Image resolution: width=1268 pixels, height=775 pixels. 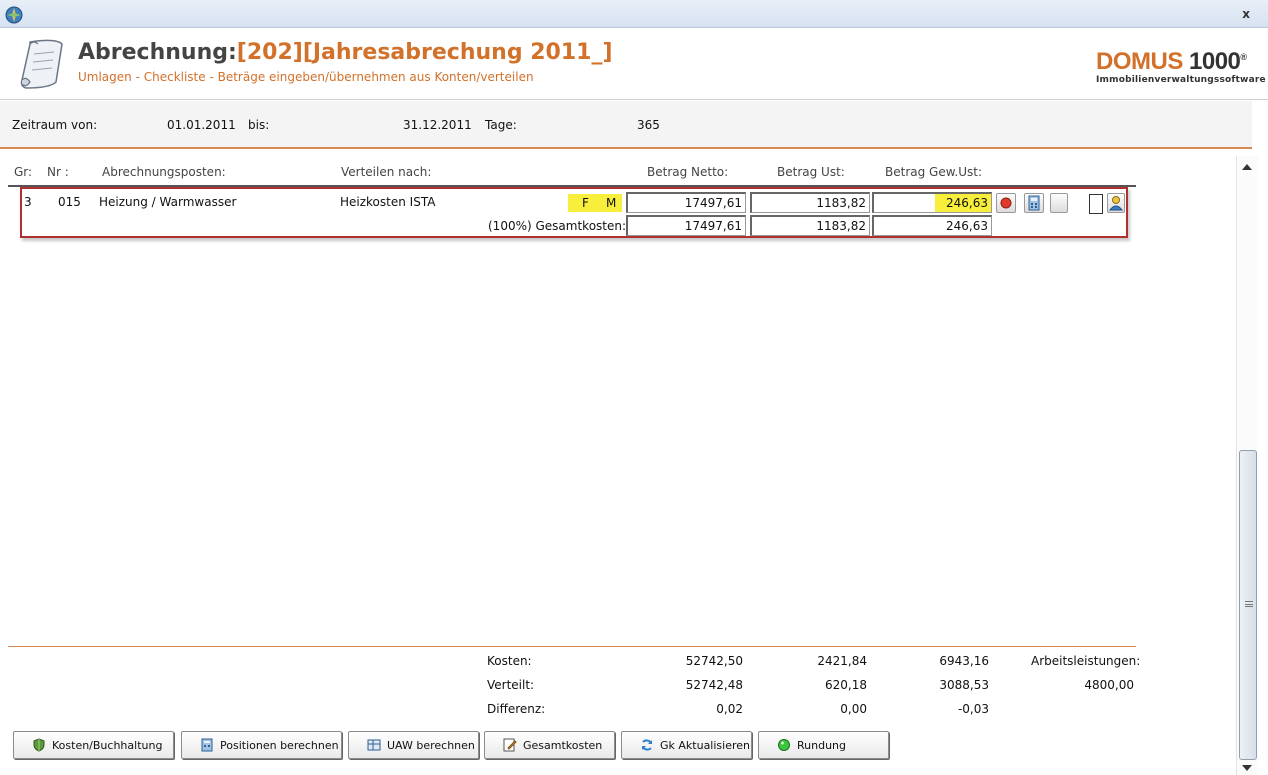 What do you see at coordinates (810, 225) in the screenshot?
I see `total-ust-field: 1183,82` at bounding box center [810, 225].